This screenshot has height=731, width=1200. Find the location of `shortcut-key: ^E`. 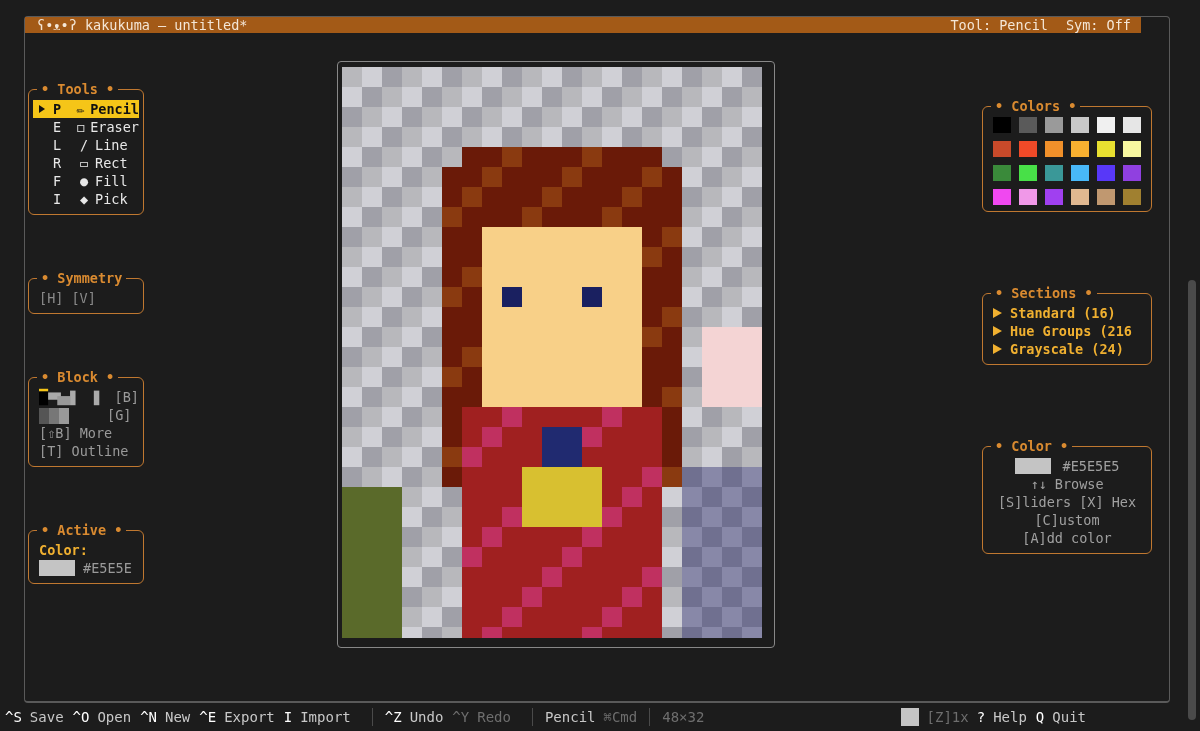

shortcut-key: ^E is located at coordinates (208, 717).